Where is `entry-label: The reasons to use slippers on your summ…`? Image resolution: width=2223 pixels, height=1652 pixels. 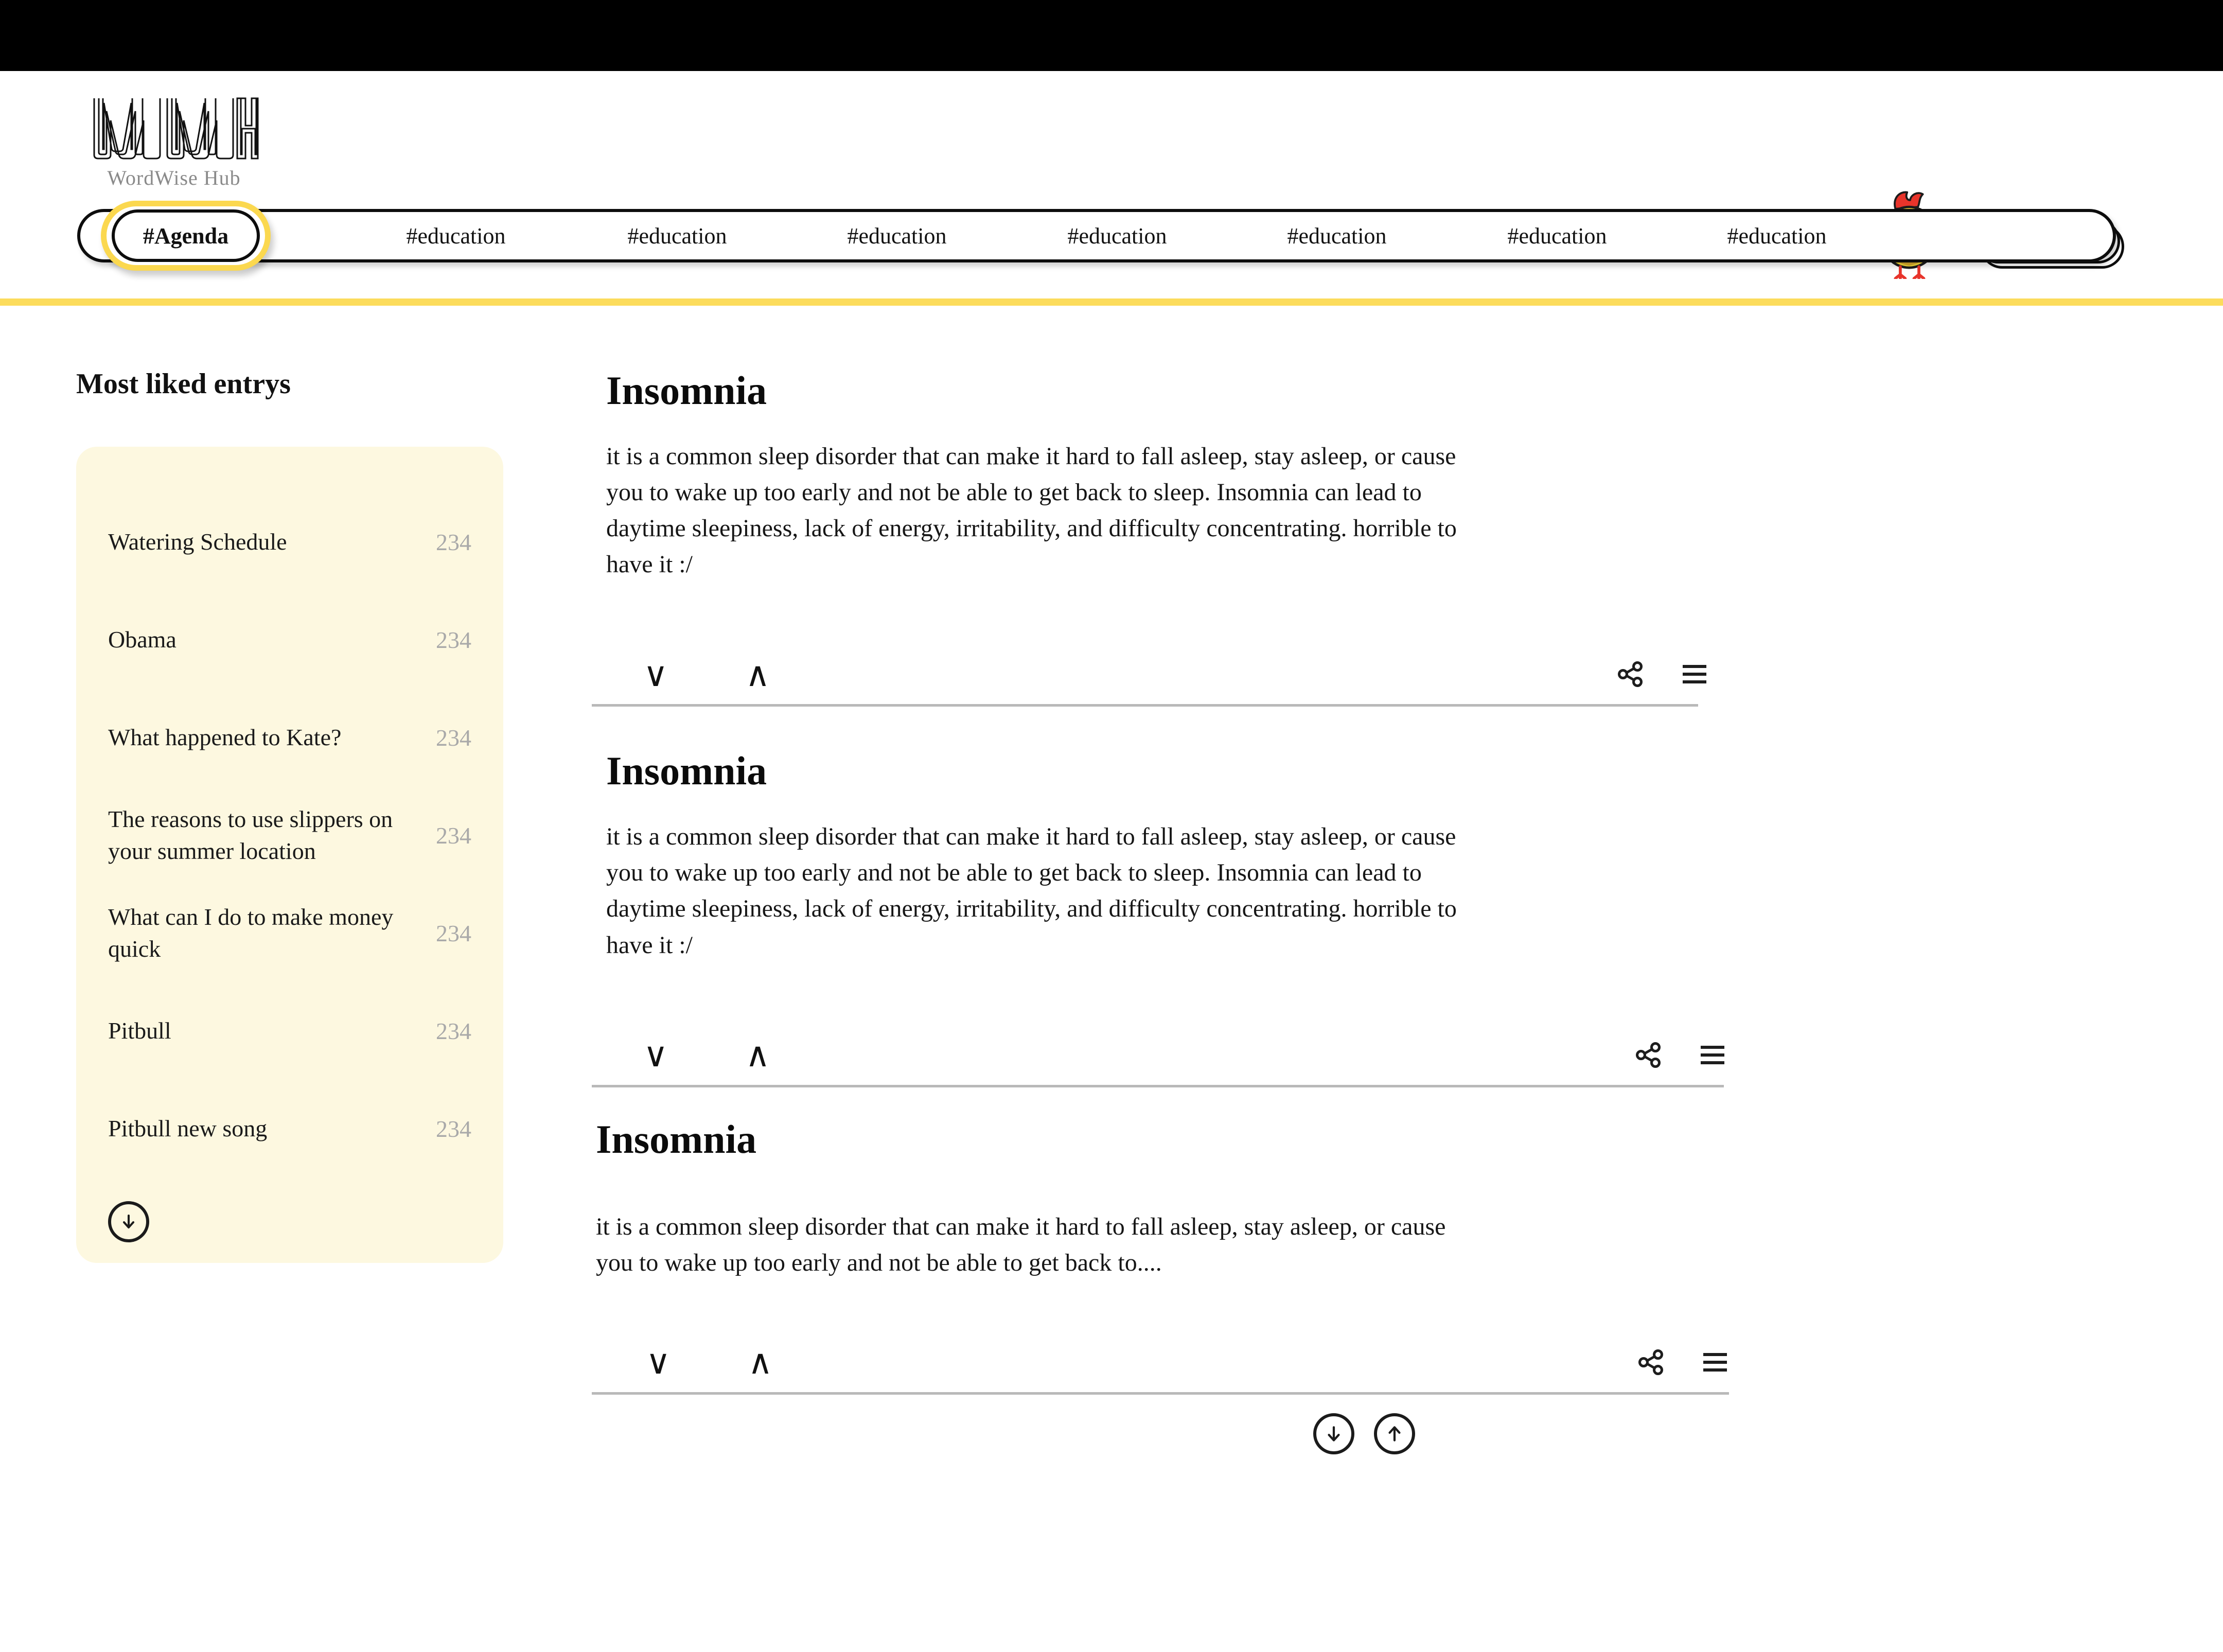
entry-label: The reasons to use slippers on your summ… is located at coordinates (250, 834).